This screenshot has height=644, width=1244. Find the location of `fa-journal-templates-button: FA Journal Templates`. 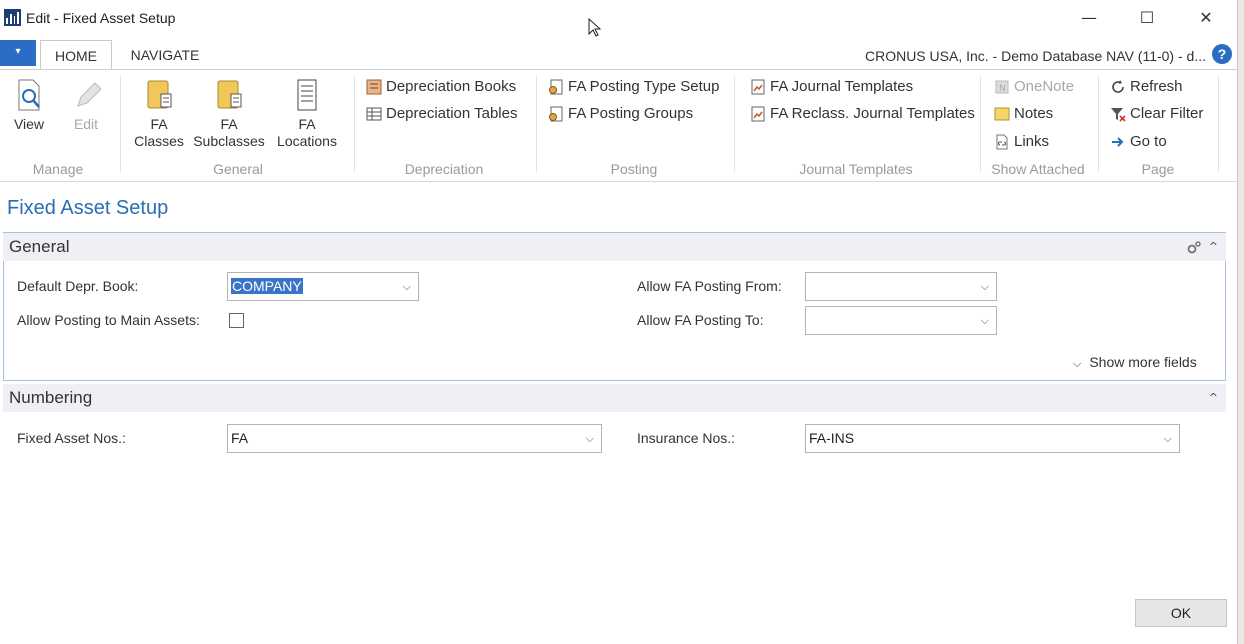

fa-journal-templates-button: FA Journal Templates is located at coordinates (831, 86).